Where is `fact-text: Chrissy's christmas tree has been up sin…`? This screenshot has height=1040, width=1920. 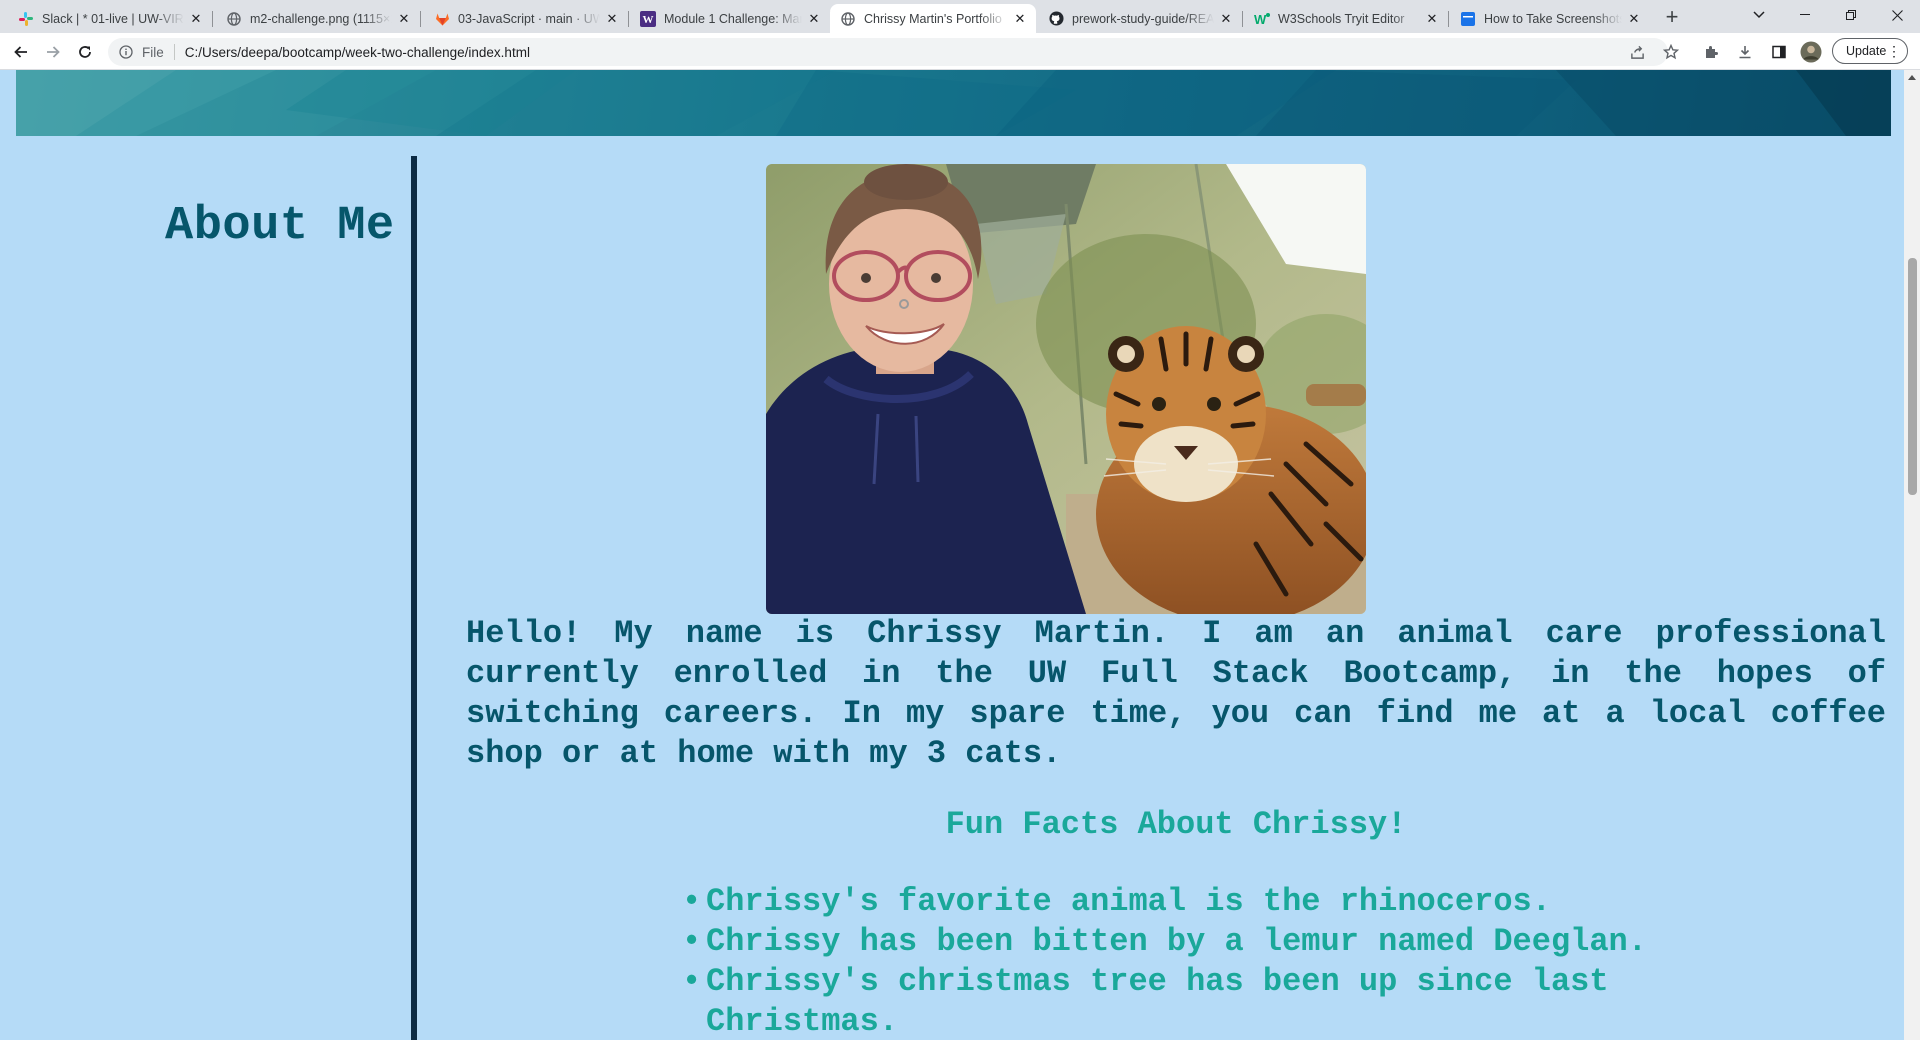
fact-text: Chrissy's christmas tree has been up sin… is located at coordinates (1157, 1001).